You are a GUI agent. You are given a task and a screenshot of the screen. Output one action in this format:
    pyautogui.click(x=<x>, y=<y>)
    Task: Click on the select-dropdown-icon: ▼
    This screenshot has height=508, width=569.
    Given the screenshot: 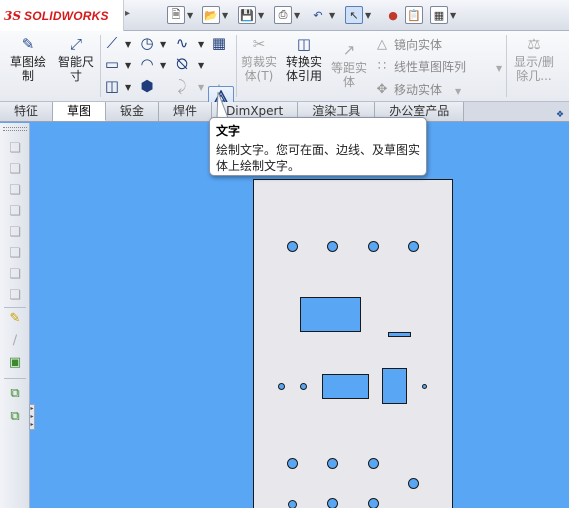 What is the action you would take?
    pyautogui.click(x=368, y=15)
    